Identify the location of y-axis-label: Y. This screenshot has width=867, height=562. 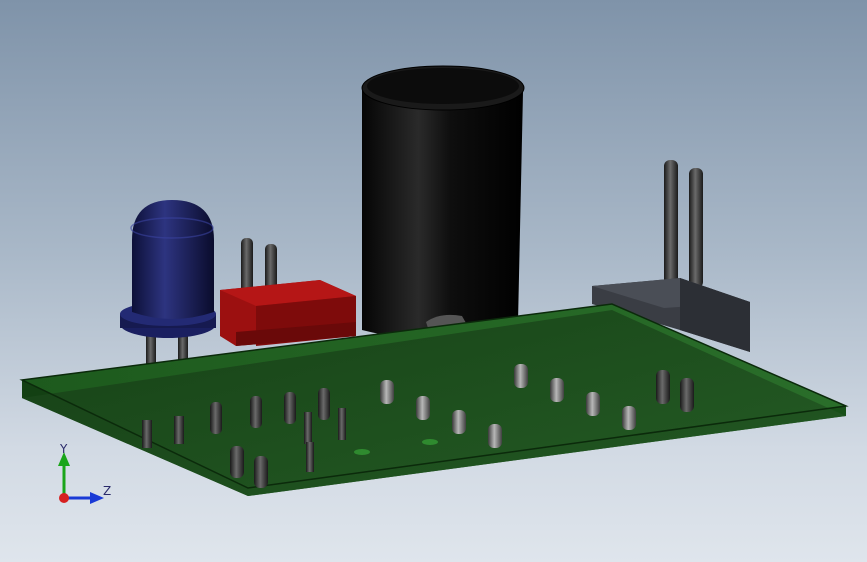
(64, 449).